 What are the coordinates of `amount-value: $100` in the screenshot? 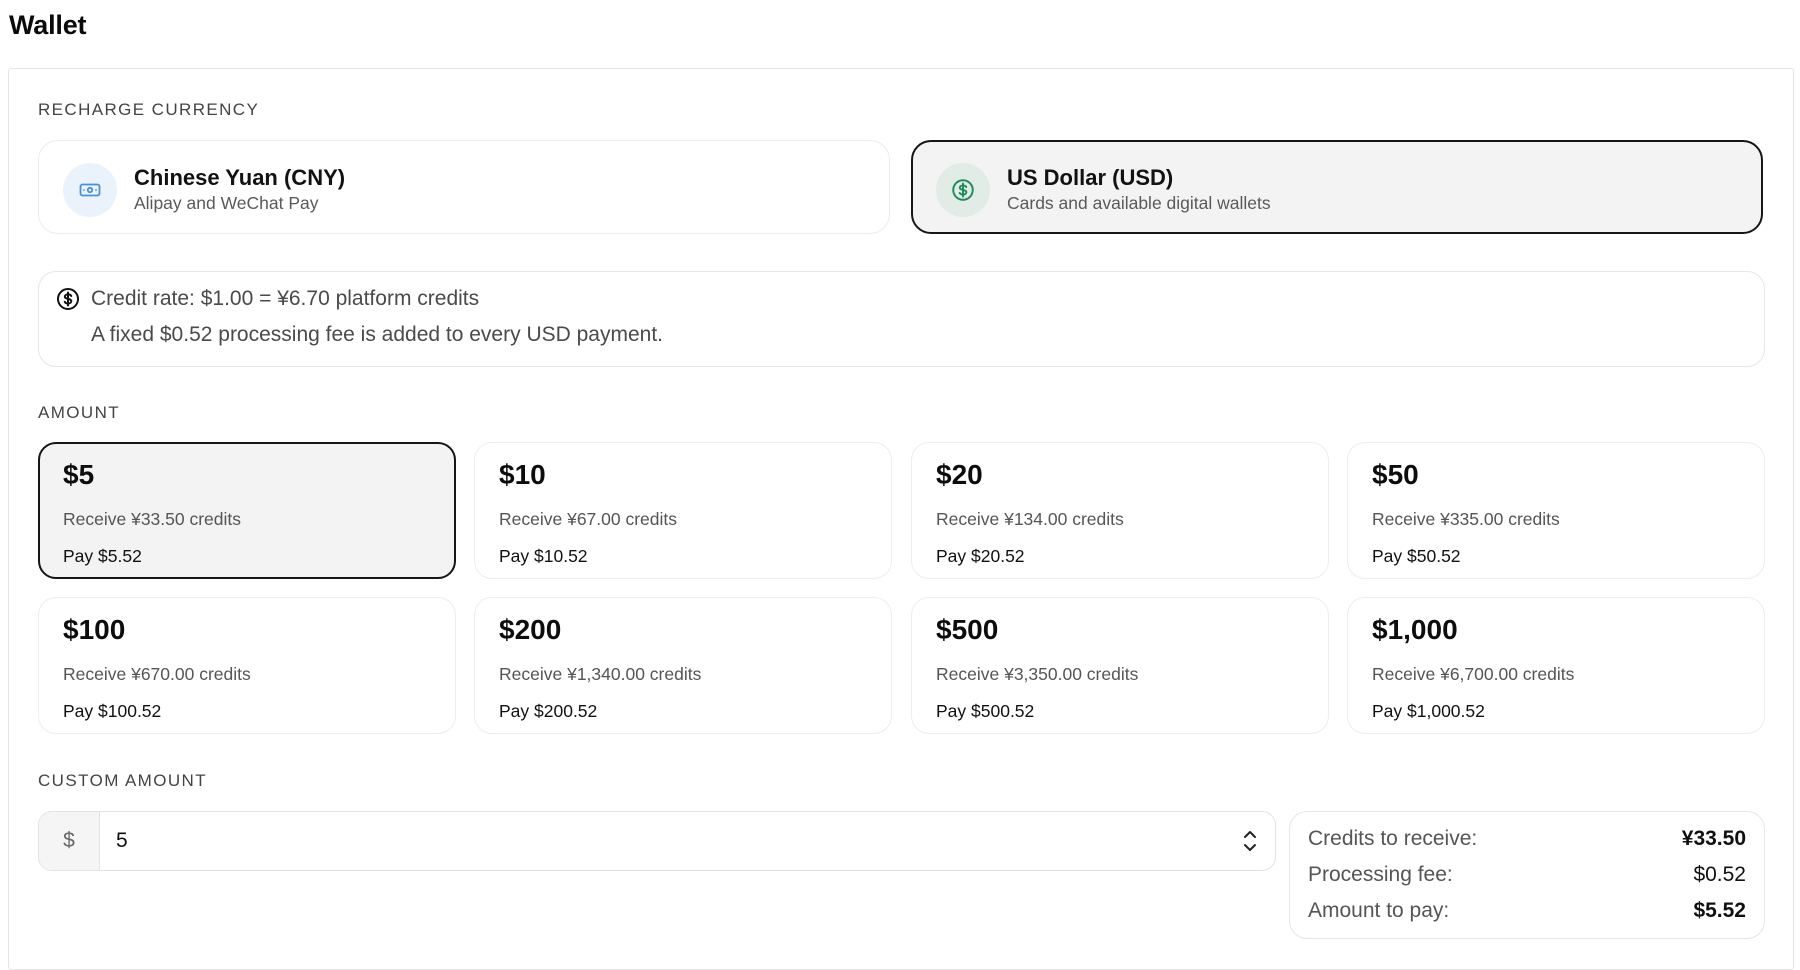 It's located at (94, 629).